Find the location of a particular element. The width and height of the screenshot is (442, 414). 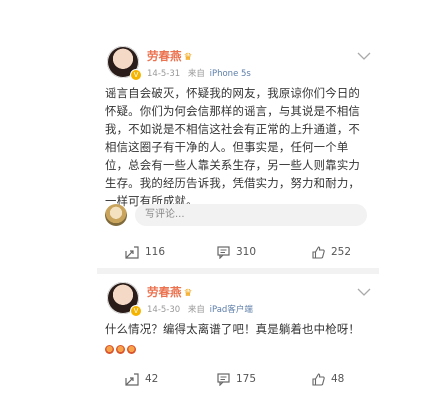

post-meta: 14-5-31 来自 iPhone 5s is located at coordinates (199, 73).